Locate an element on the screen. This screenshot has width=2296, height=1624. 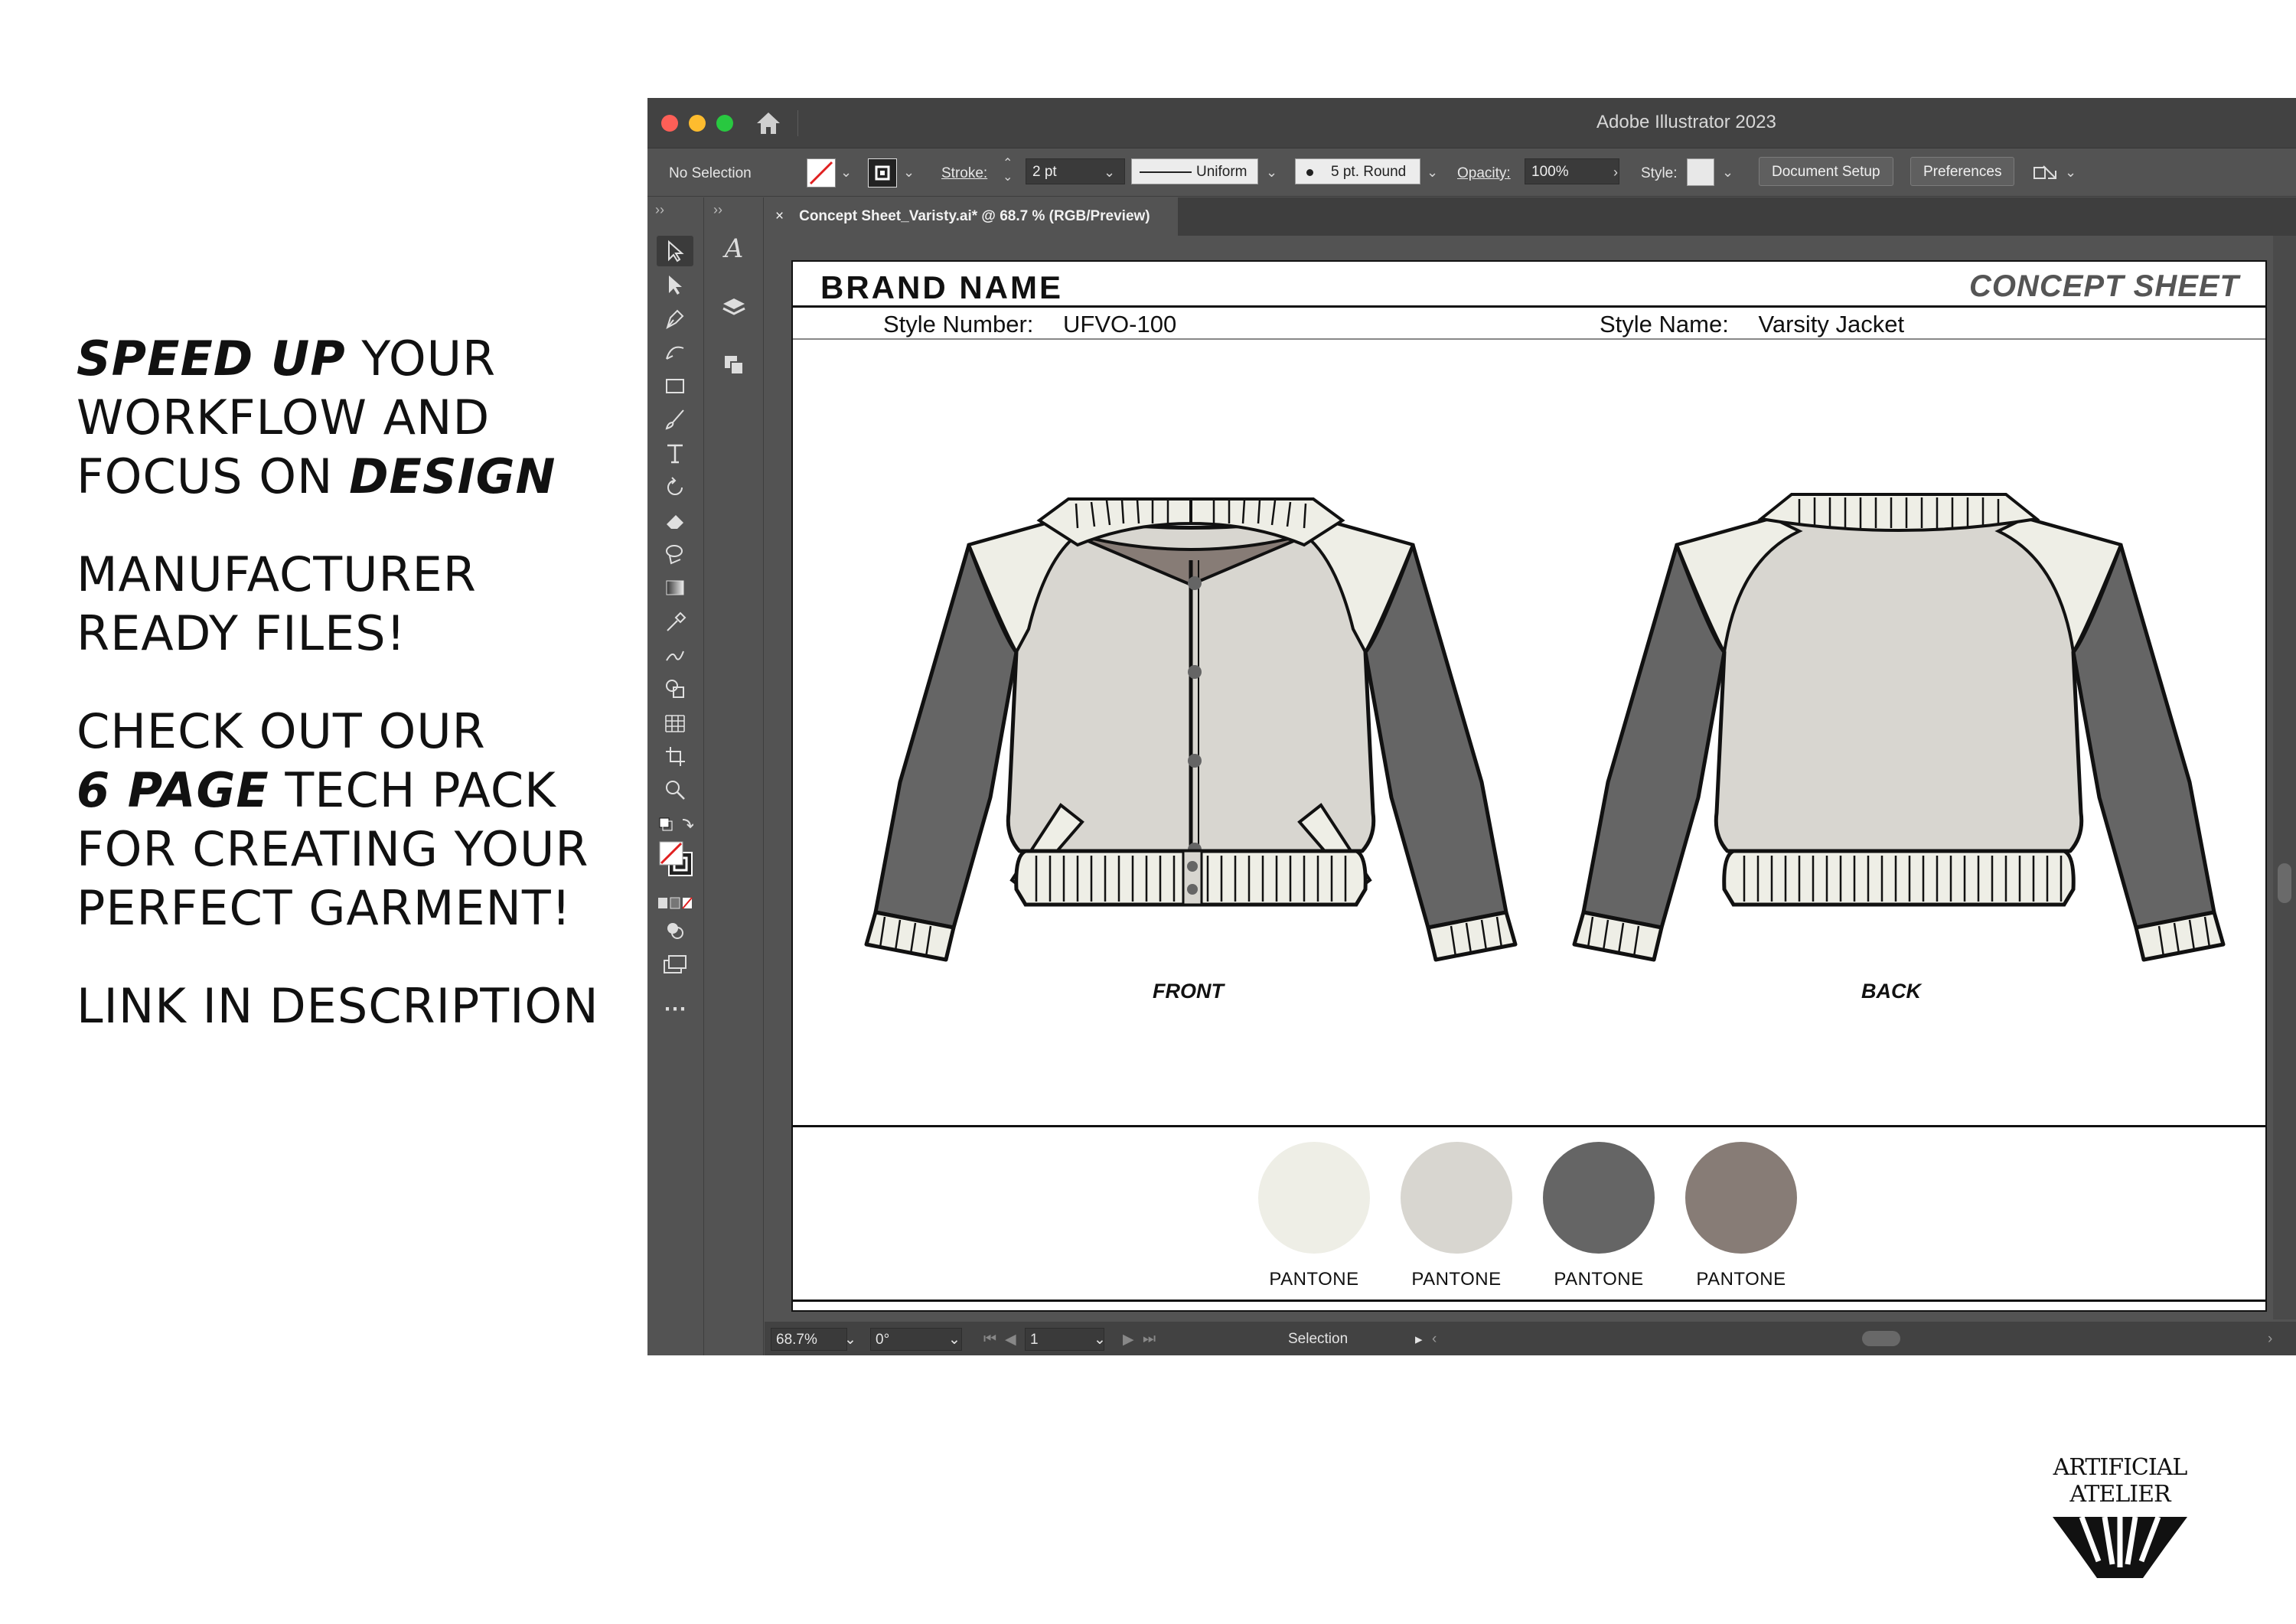
direct-selection-tool is located at coordinates (675, 284).